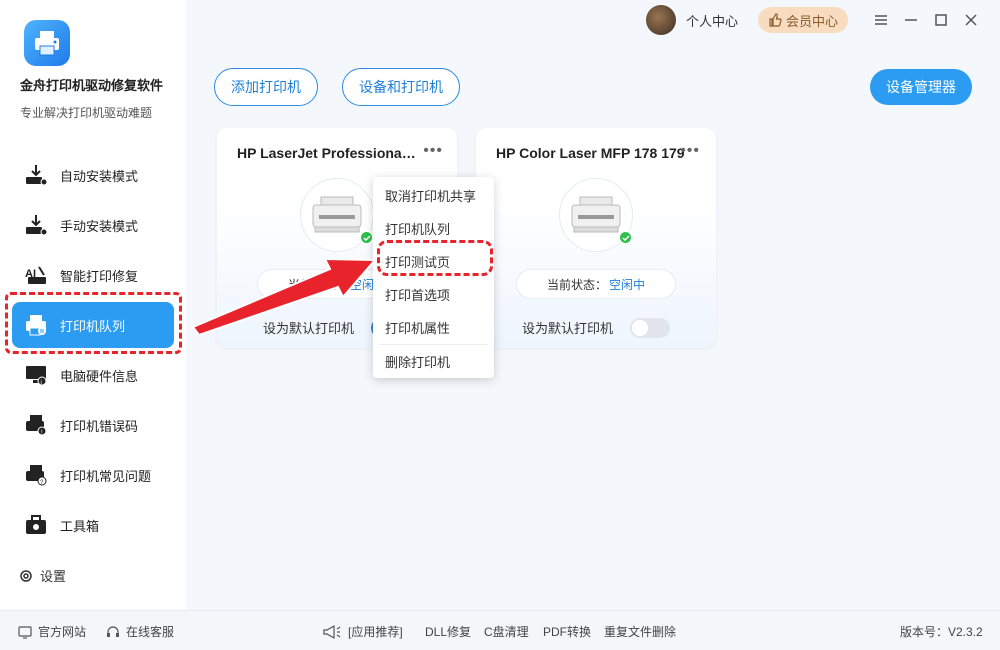  Describe the element at coordinates (435, 258) in the screenshot. I see `highlight-test-page` at that location.